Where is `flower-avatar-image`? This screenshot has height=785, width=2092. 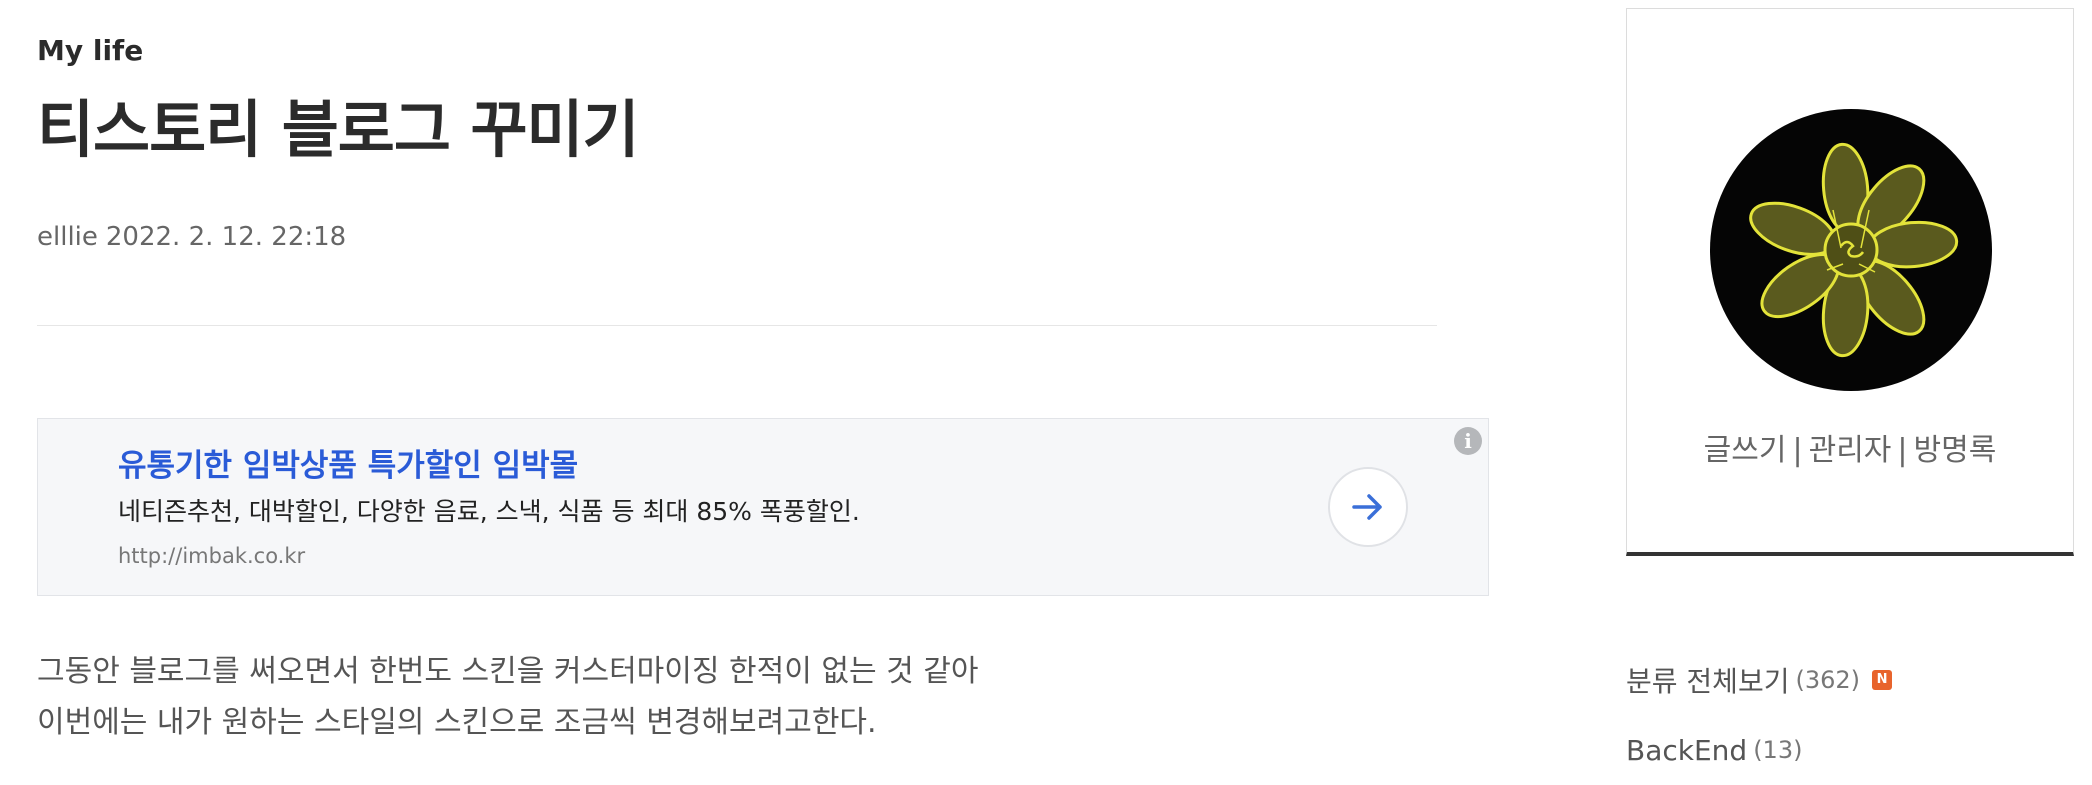 flower-avatar-image is located at coordinates (1854, 250).